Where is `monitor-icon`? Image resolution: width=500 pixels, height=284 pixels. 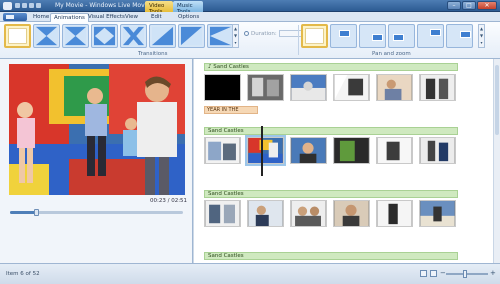 monitor-icon is located at coordinates (423, 273).